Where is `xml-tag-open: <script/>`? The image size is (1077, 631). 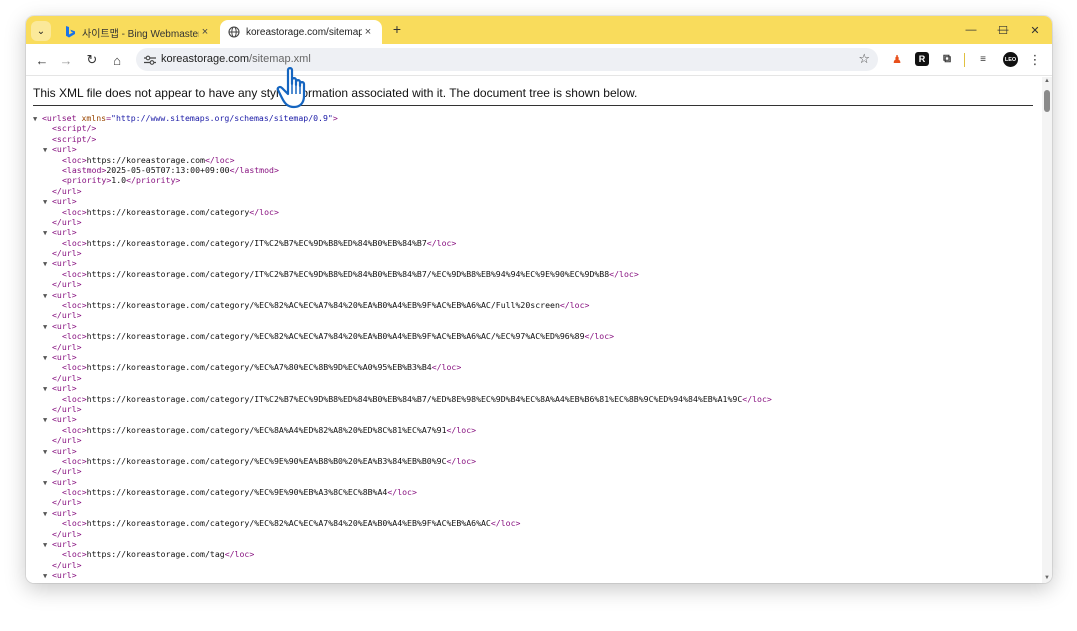
xml-tag-open: <script/> is located at coordinates (74, 128).